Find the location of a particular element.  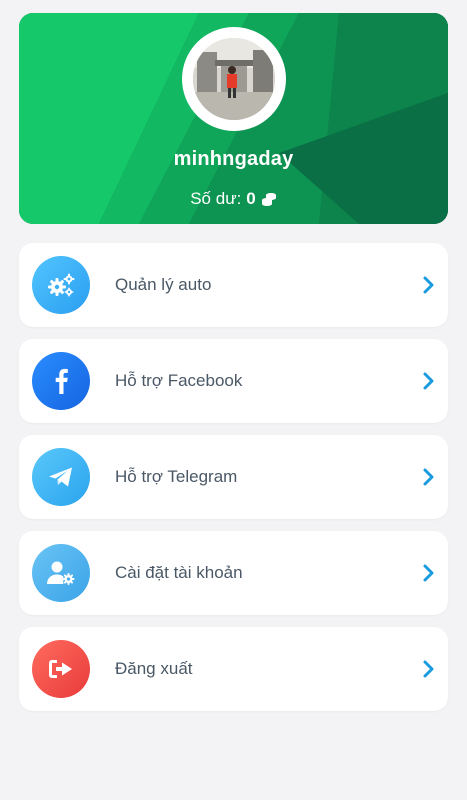

coins-icon is located at coordinates (269, 199).